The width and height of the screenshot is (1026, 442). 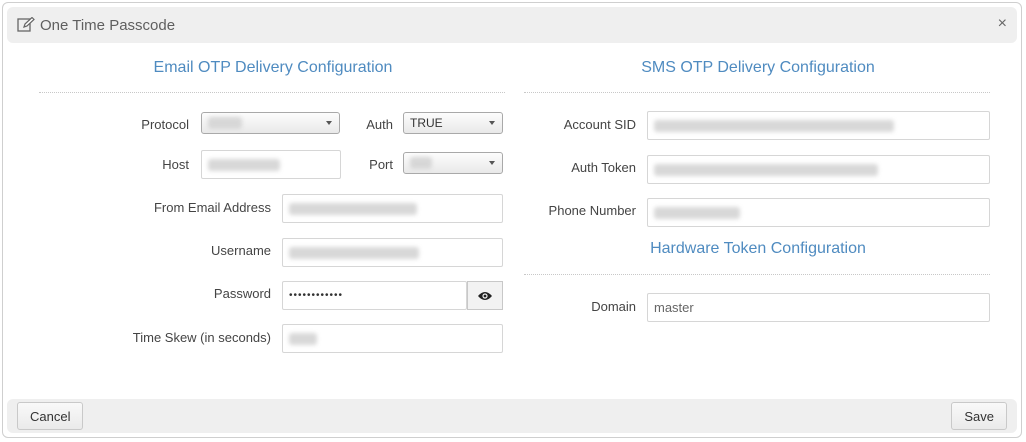 What do you see at coordinates (242, 293) in the screenshot?
I see `password-label: Password` at bounding box center [242, 293].